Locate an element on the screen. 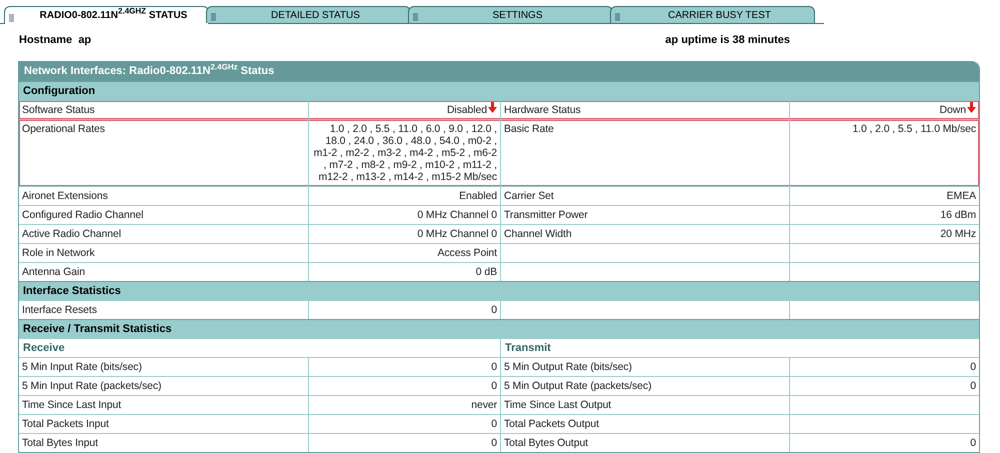 This screenshot has width=1000, height=453. field-label: Interface Resets is located at coordinates (59, 310).